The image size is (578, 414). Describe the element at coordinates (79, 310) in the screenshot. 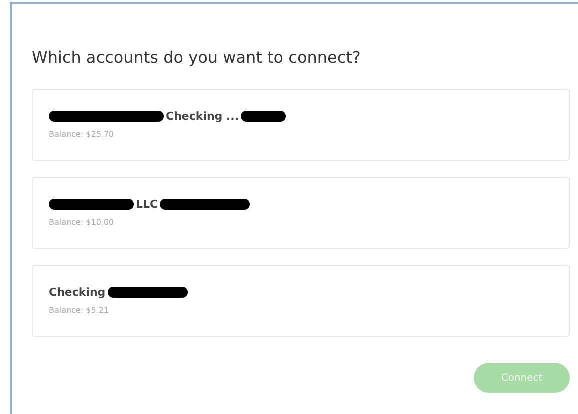

I see `account-balance: Balance: $5.21` at that location.